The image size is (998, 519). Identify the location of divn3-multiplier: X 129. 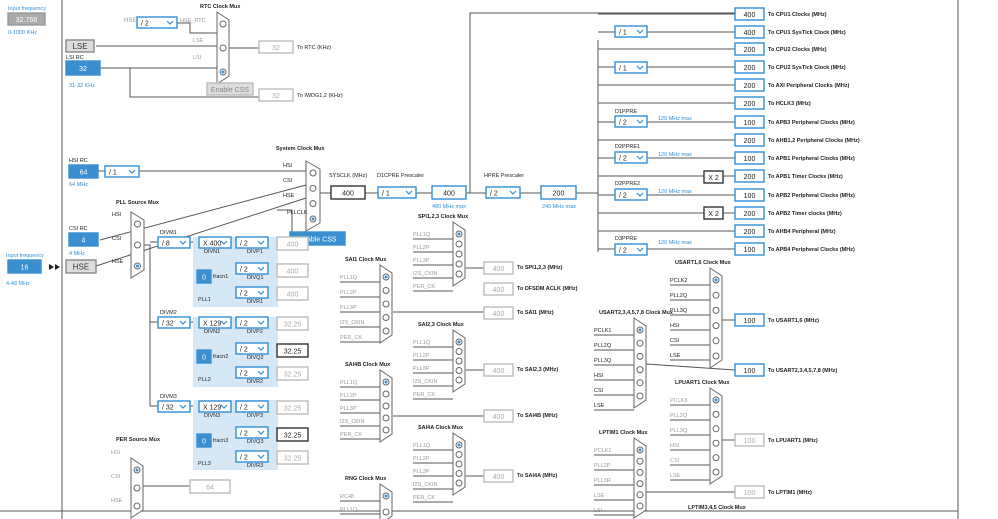
(215, 406).